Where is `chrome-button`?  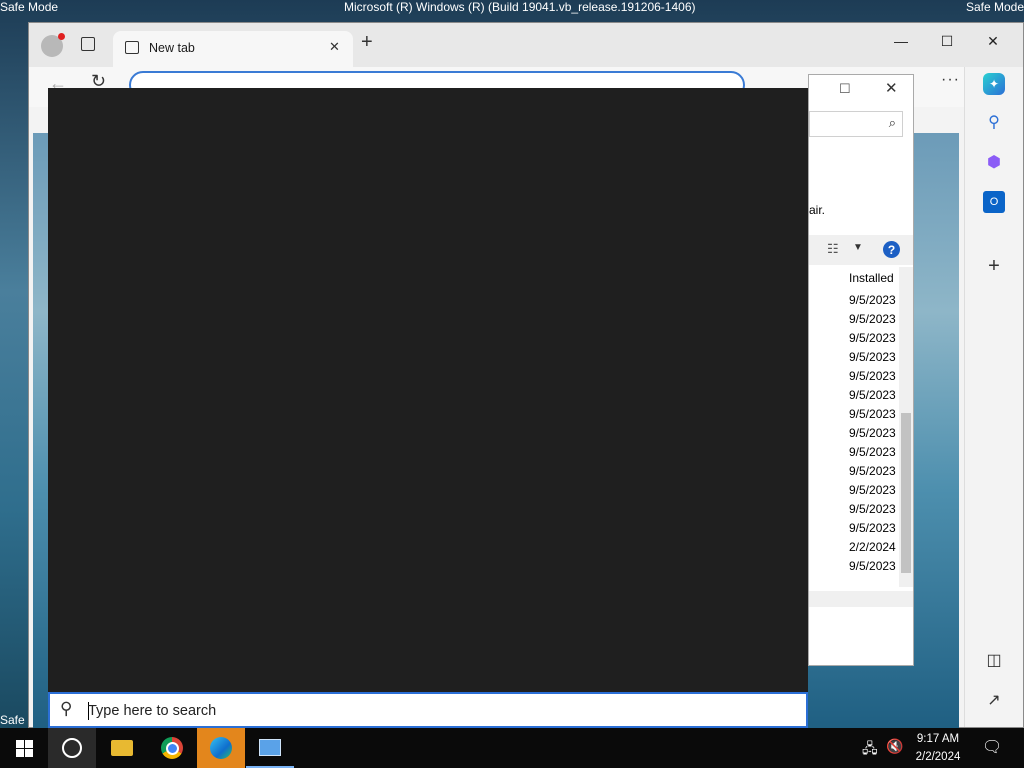
chrome-button is located at coordinates (172, 748).